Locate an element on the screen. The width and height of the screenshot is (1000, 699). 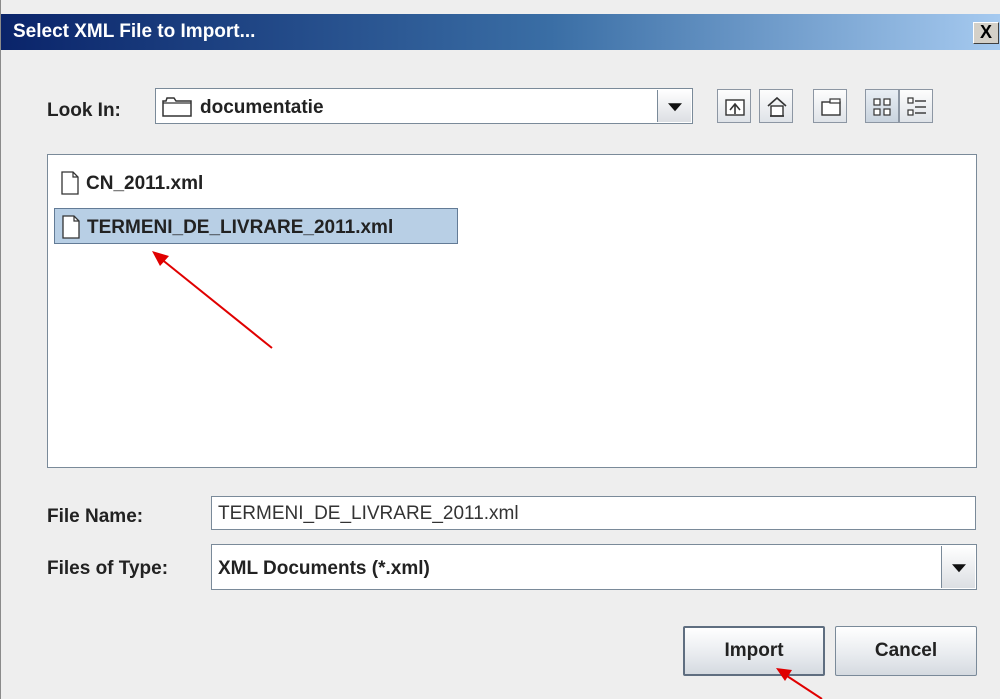
up-one-level-icon is located at coordinates (735, 107).